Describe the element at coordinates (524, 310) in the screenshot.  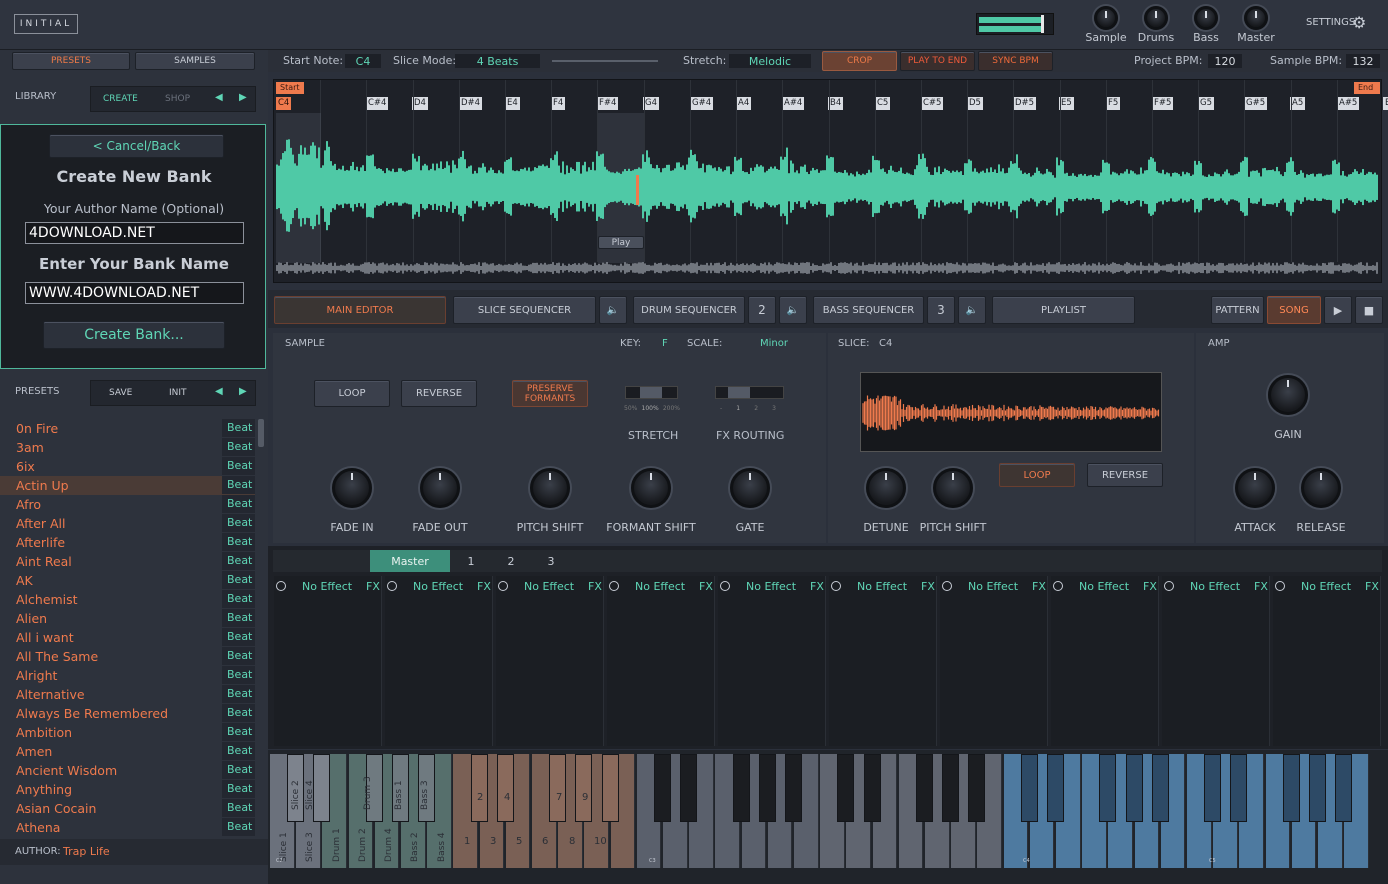
I see `slice-sequencer-button: SLICE SEQUENCER` at that location.